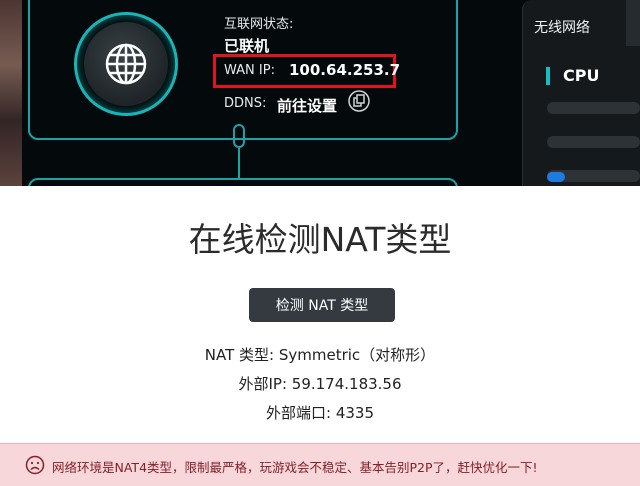 This screenshot has width=640, height=486. Describe the element at coordinates (320, 355) in the screenshot. I see `nat-type-text: NAT 类型: Symmetric（对称形）` at that location.